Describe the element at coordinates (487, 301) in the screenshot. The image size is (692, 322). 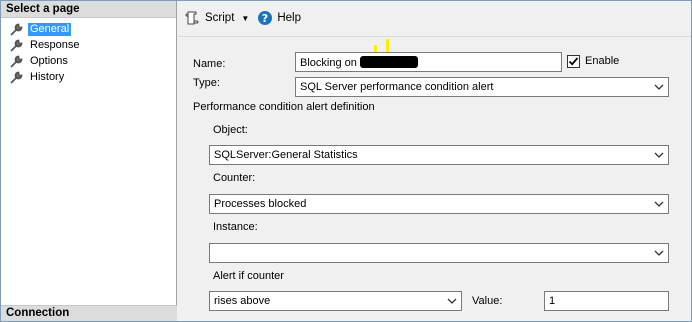
I see `value-label: Value:` at that location.